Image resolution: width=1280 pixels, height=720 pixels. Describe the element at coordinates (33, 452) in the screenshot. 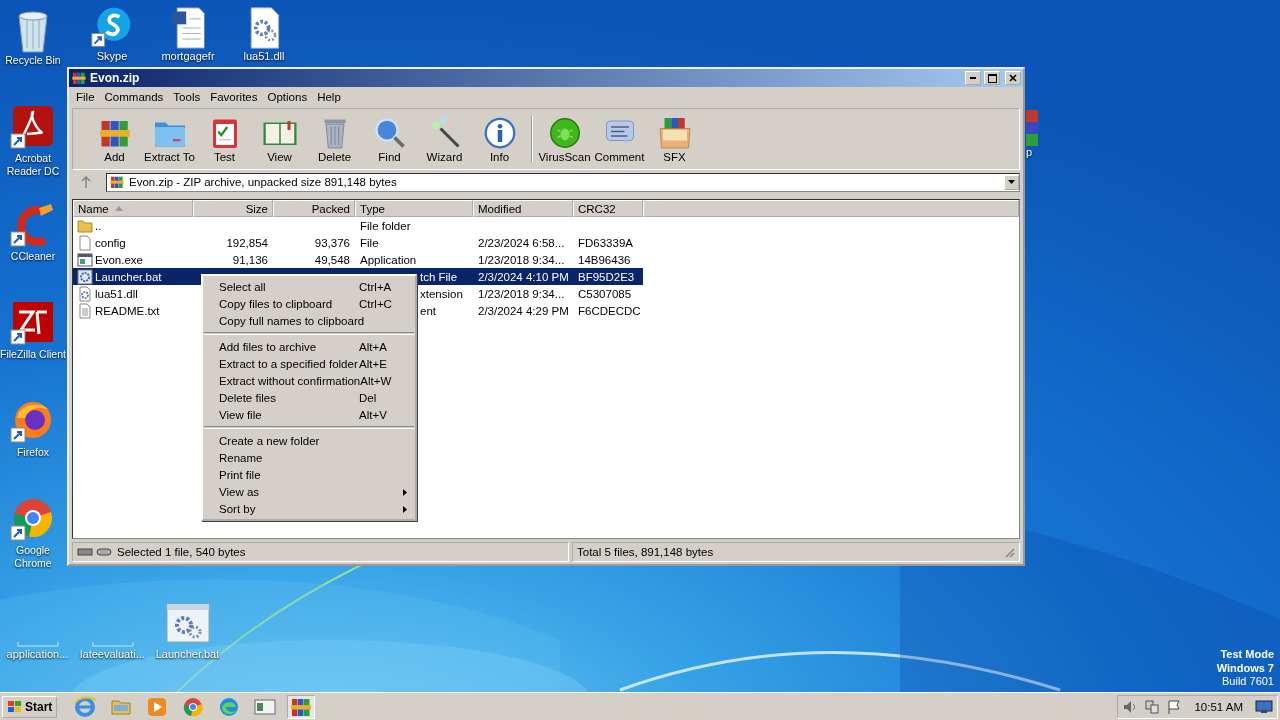

I see `desktop-icon-label: Firefox` at that location.